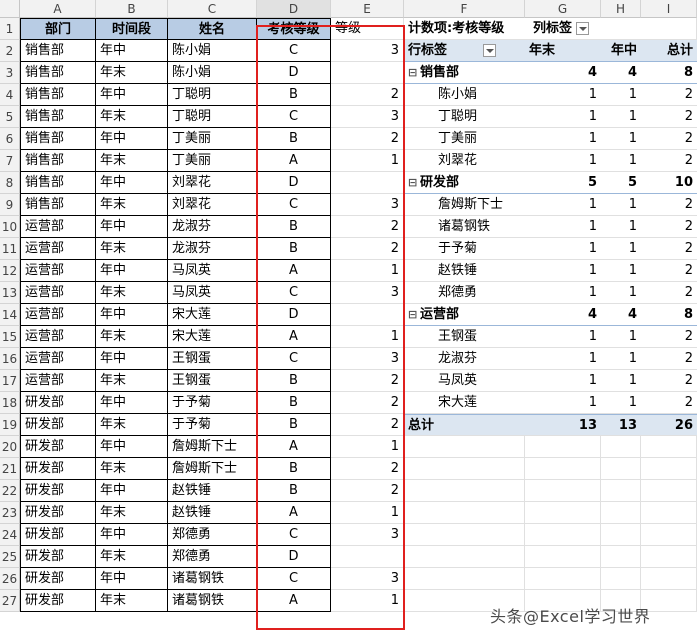 The image size is (697, 637). I want to click on pivot-column-label-cell: 列标签, so click(583, 29).